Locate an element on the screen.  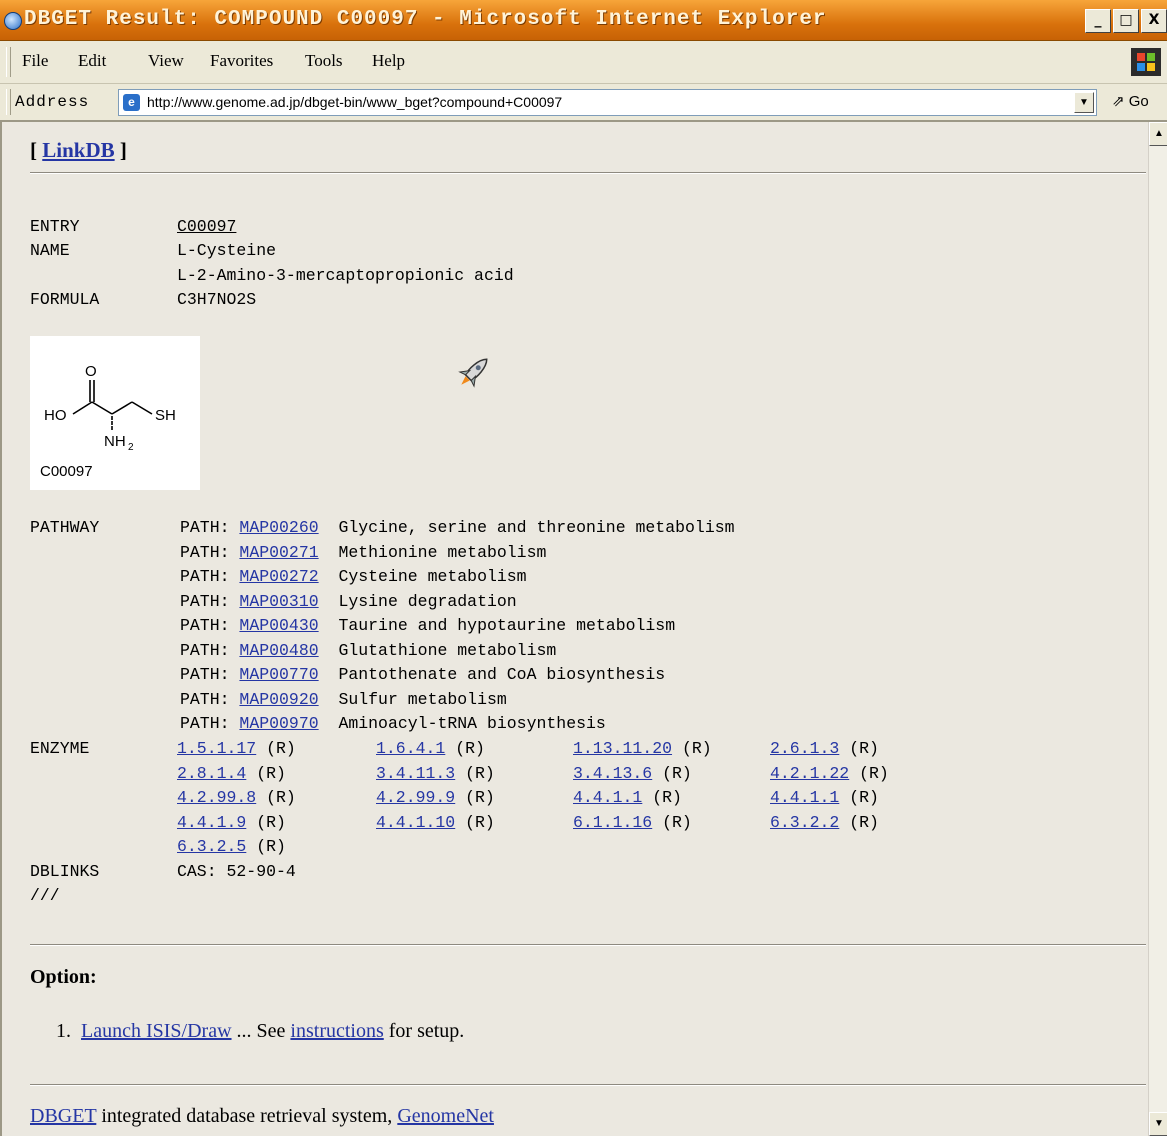
dblinks-label: DBLINKS is located at coordinates (65, 871).